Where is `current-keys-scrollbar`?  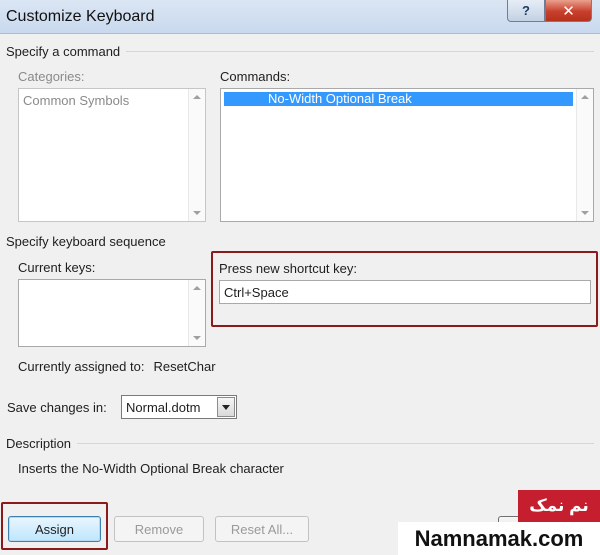 current-keys-scrollbar is located at coordinates (196, 313).